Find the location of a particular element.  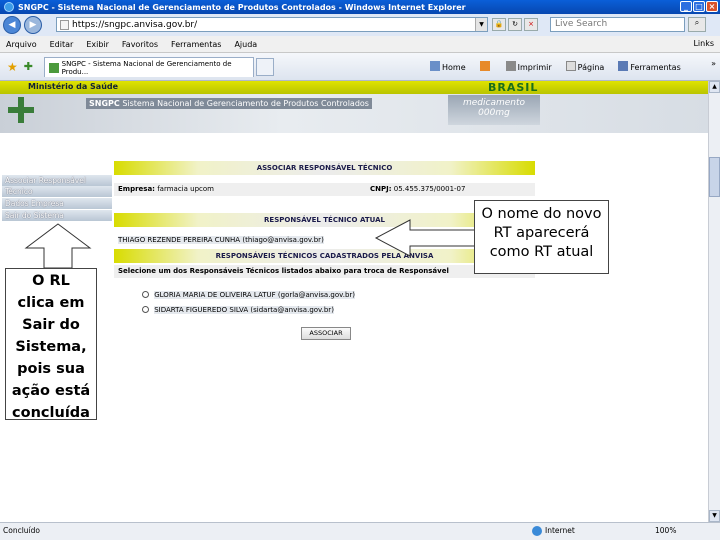

print-button: Imprimir is located at coordinates (528, 66).